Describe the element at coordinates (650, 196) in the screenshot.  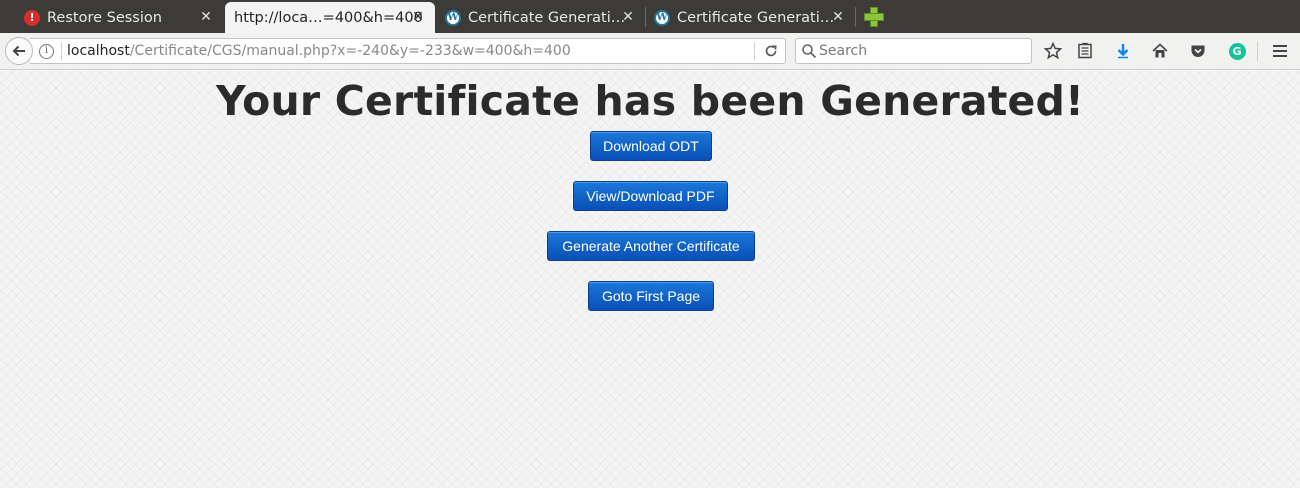
I see `view-download-pdf-button: View/Download PDF` at that location.